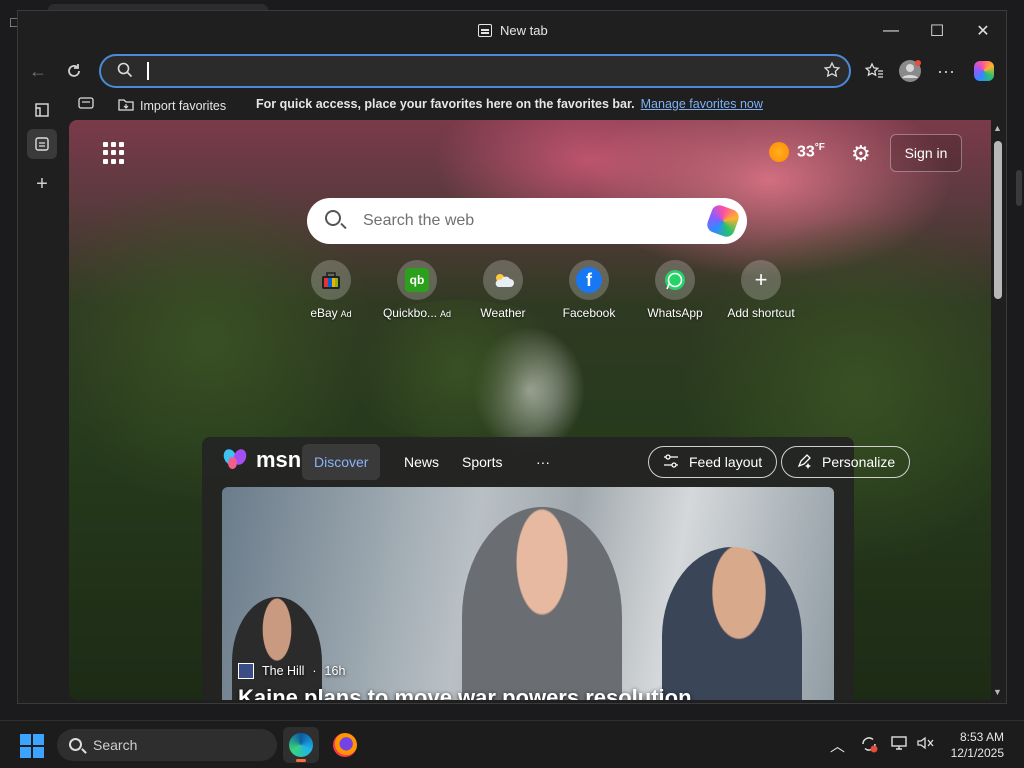 The width and height of the screenshot is (1024, 768). I want to click on clock-time: 8:53 AM, so click(981, 737).